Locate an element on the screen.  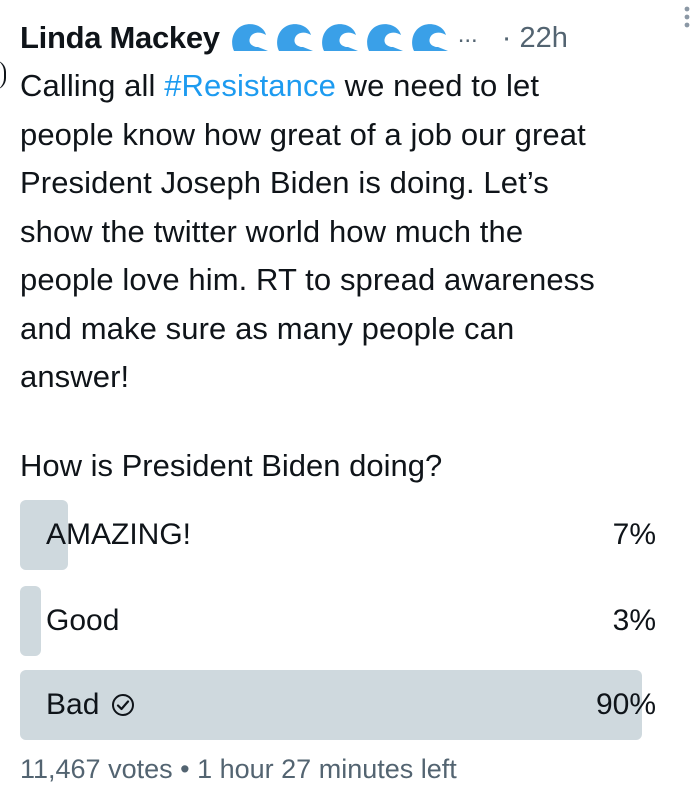
poll-meta: 11,467 votes • 1 hour 27 minutes left is located at coordinates (238, 769).